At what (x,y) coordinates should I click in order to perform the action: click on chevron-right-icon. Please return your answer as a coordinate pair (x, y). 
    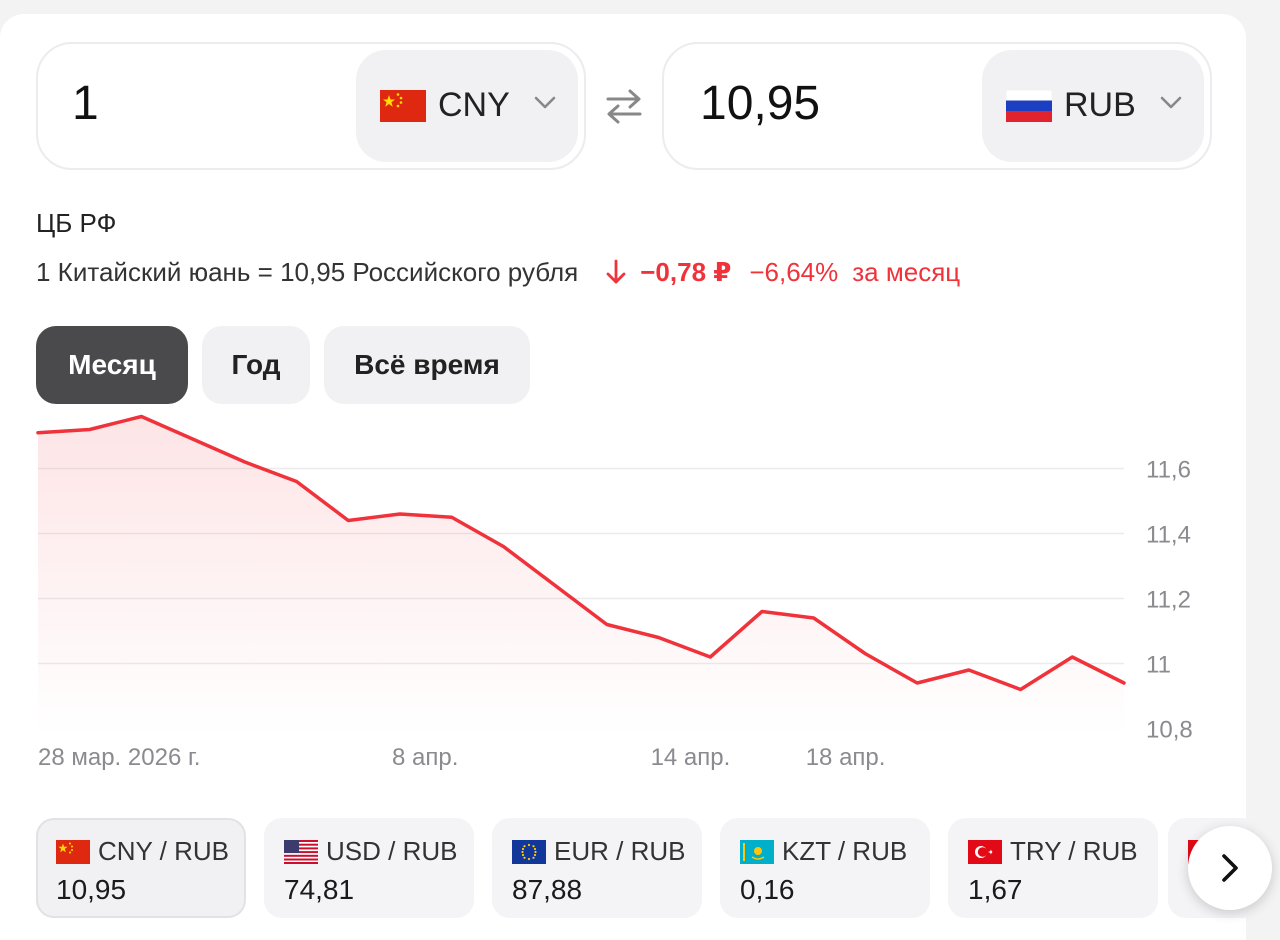
    Looking at the image, I should click on (1230, 868).